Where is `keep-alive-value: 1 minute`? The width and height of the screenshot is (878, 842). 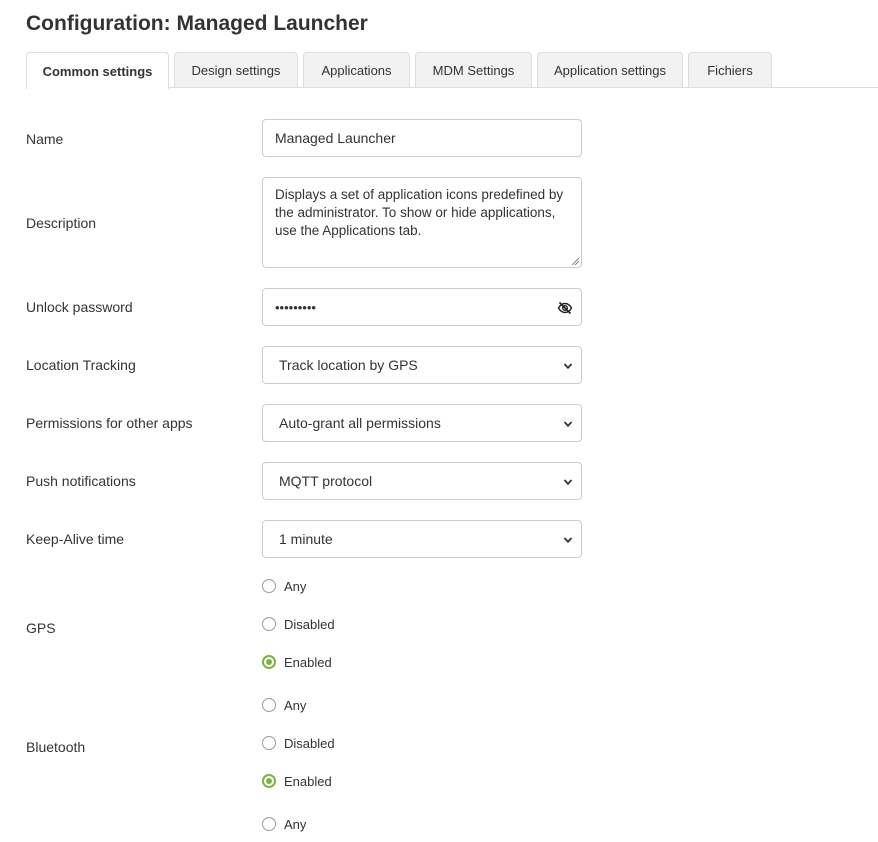
keep-alive-value: 1 minute is located at coordinates (306, 539).